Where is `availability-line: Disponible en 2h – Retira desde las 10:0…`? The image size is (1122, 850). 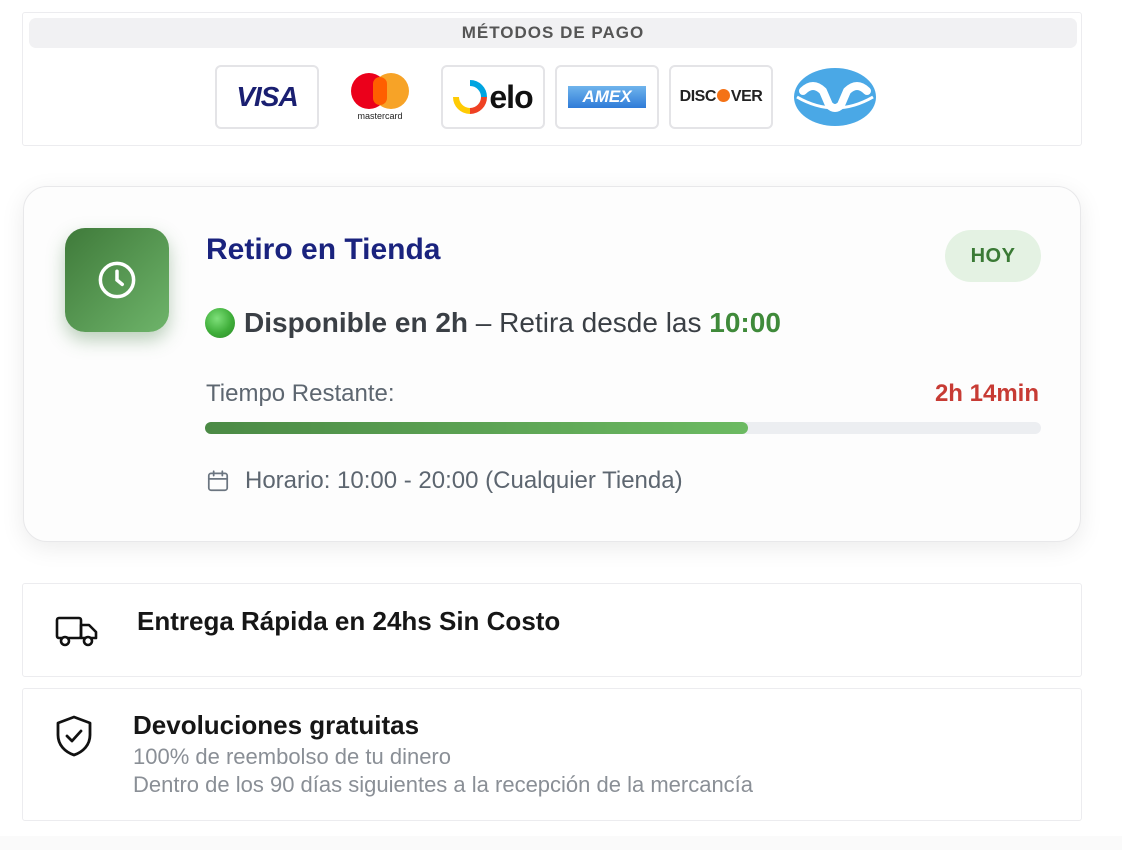
availability-line: Disponible en 2h – Retira desde las 10:0… is located at coordinates (493, 323).